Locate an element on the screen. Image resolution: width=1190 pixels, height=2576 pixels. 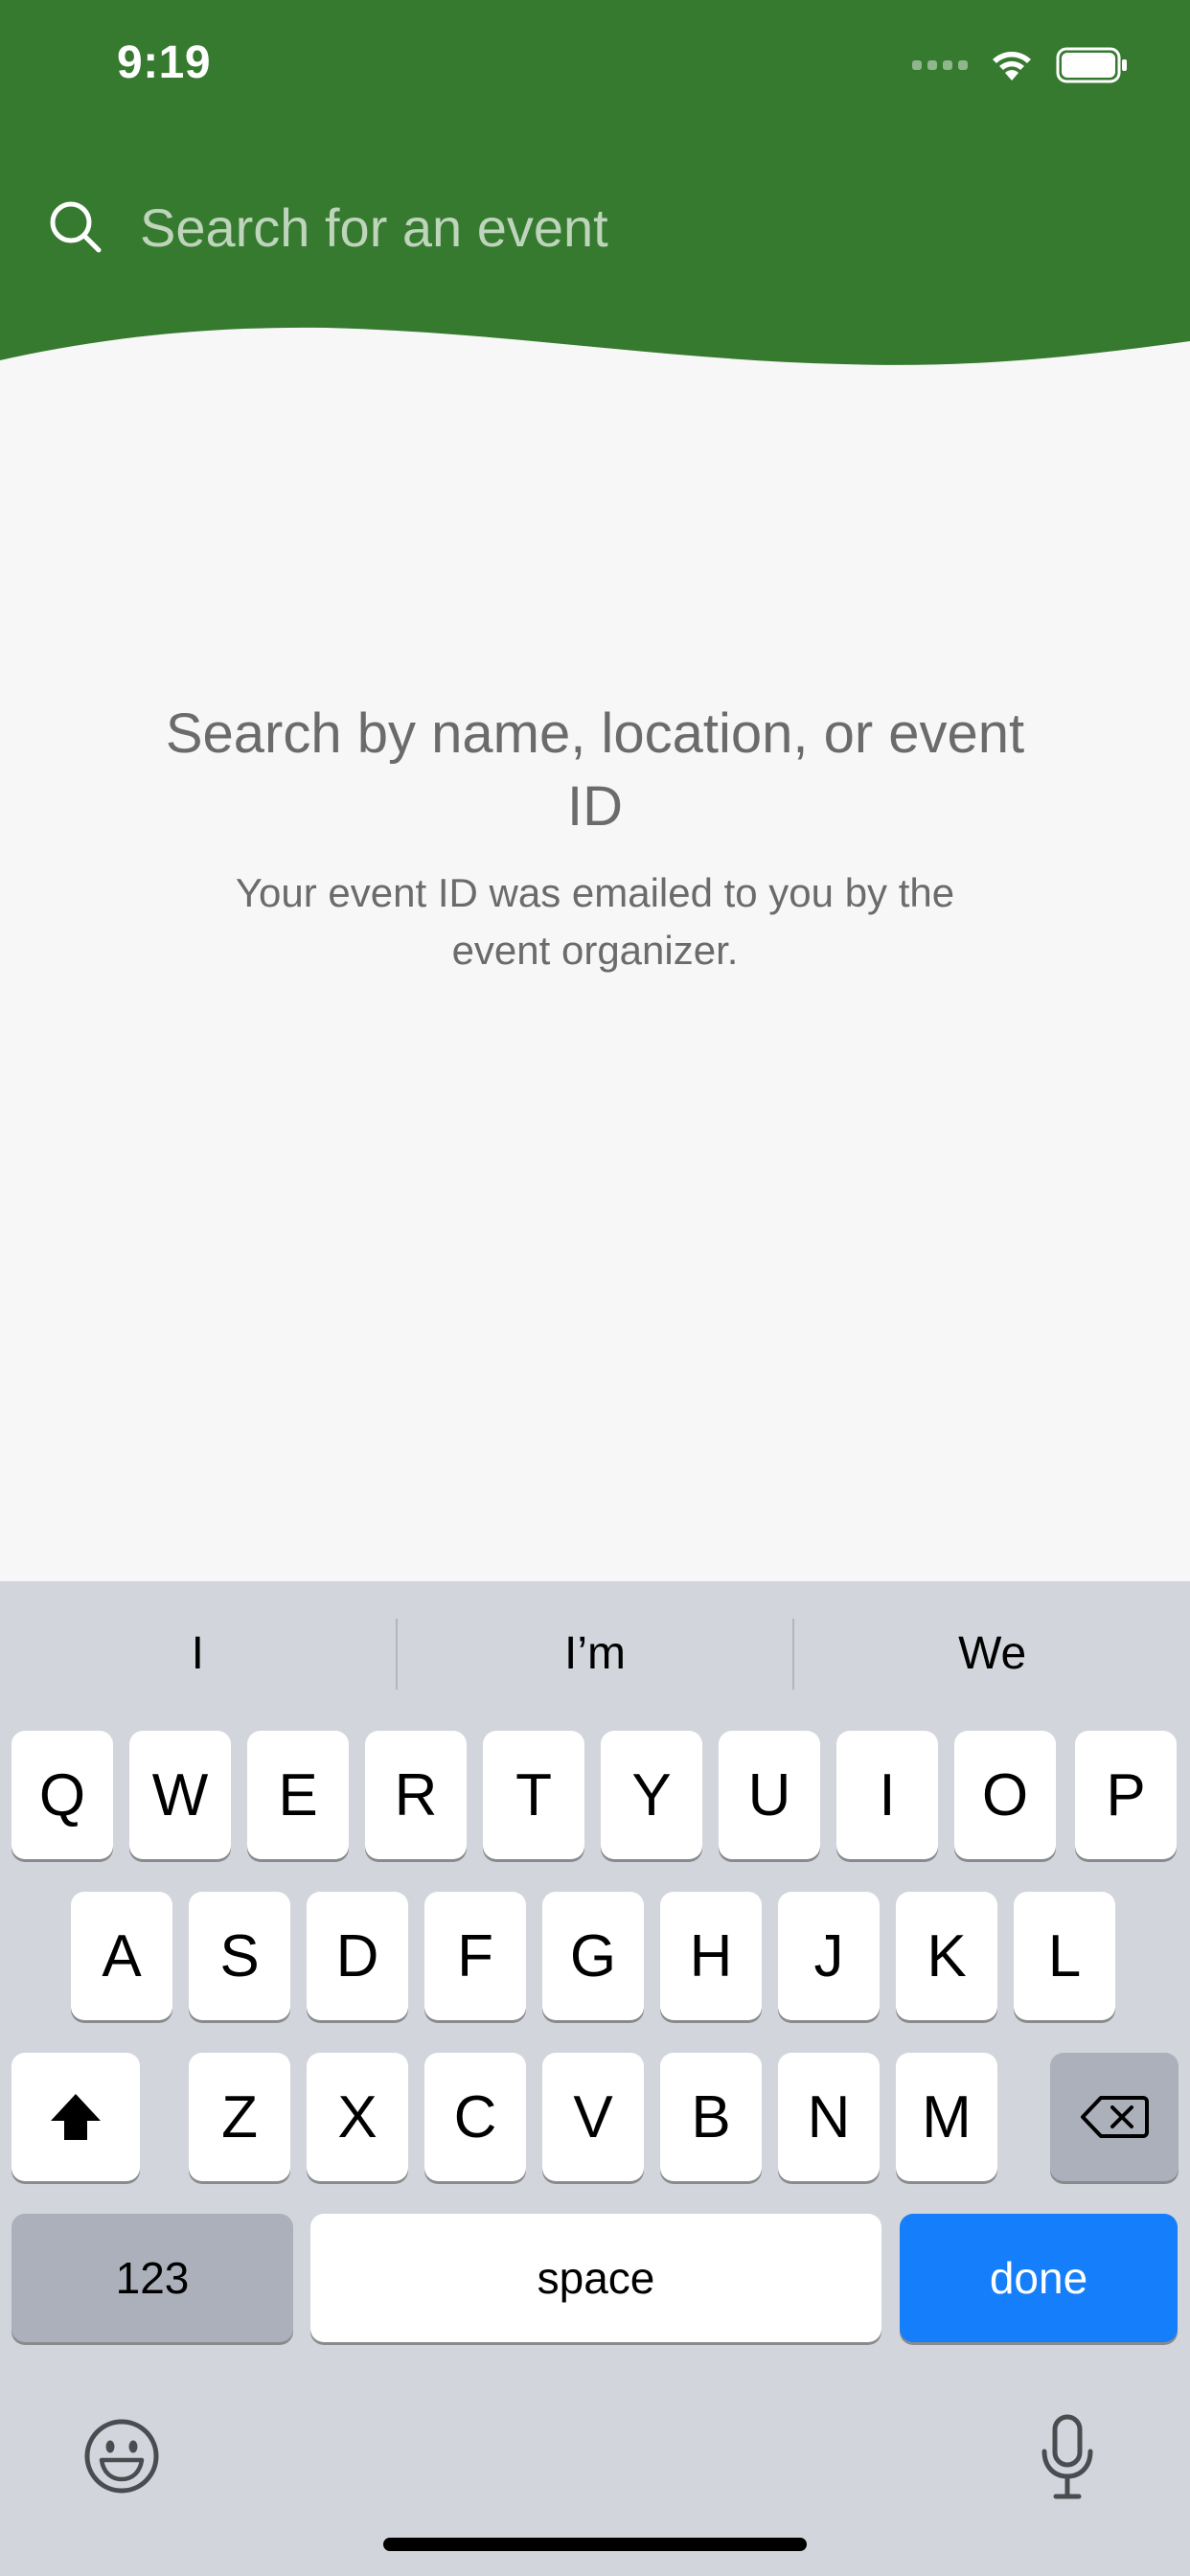
key-v: V is located at coordinates (593, 2117).